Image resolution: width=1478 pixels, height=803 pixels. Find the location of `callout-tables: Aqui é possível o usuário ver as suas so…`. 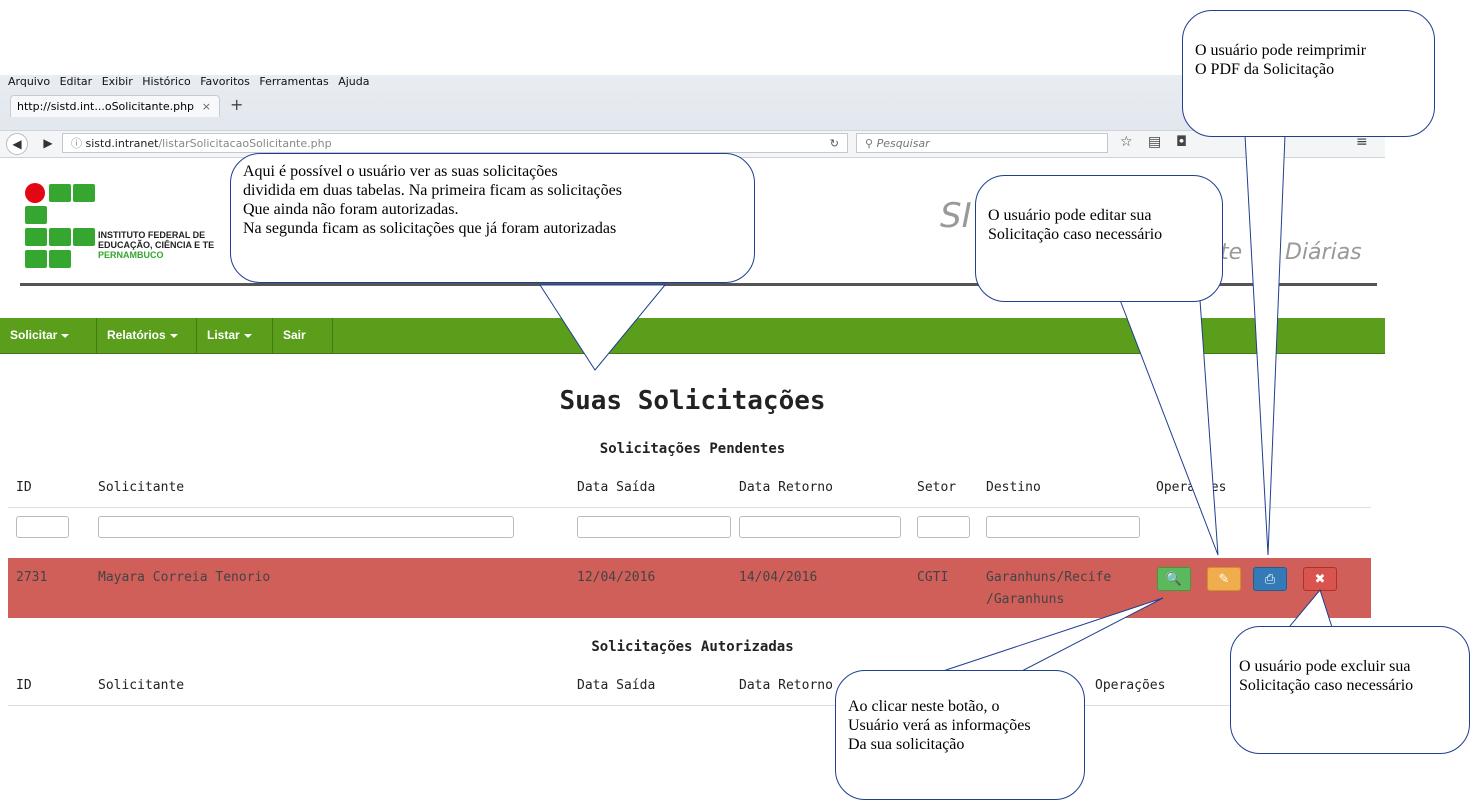

callout-tables: Aqui é possível o usuário ver as suas so… is located at coordinates (492, 218).